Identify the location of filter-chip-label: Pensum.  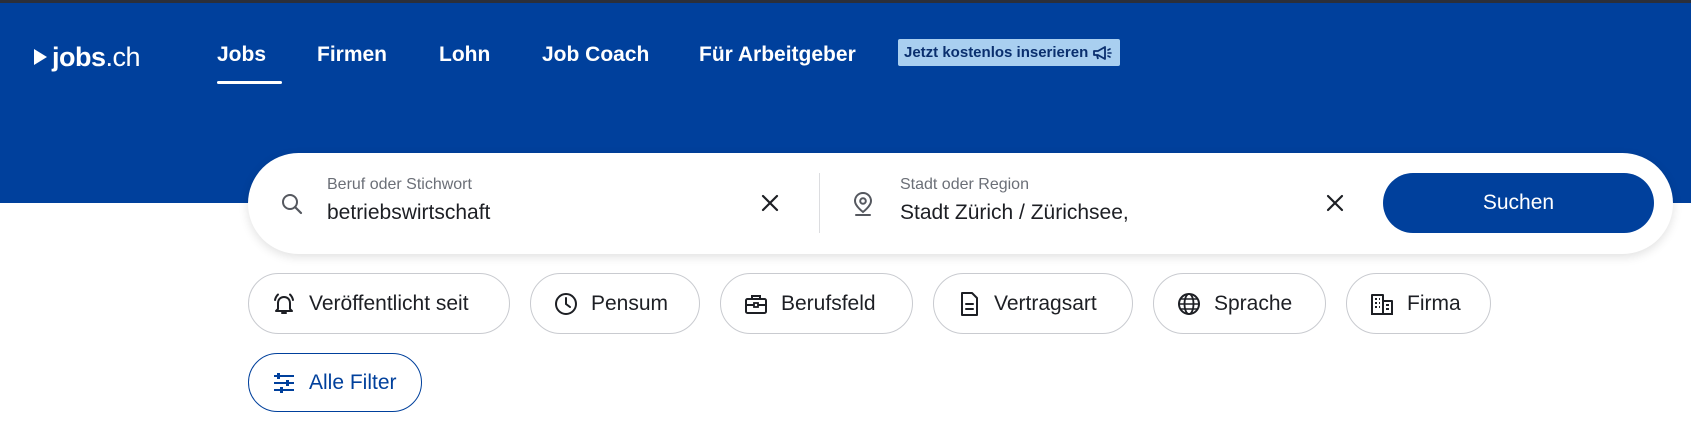
(630, 303).